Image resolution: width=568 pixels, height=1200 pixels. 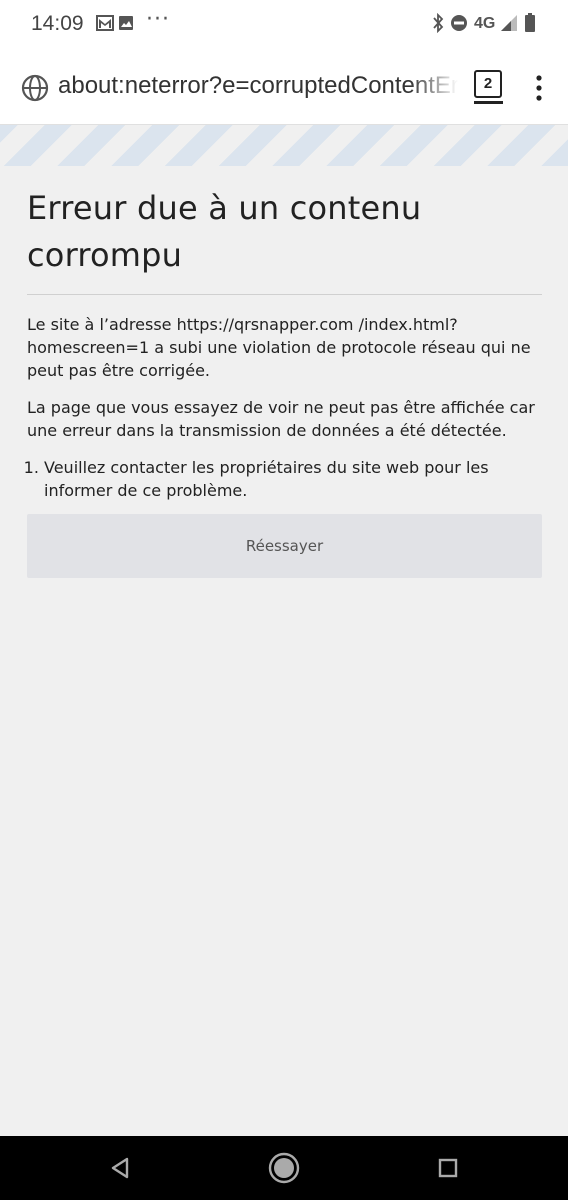 What do you see at coordinates (105, 23) in the screenshot?
I see `gmail-icon` at bounding box center [105, 23].